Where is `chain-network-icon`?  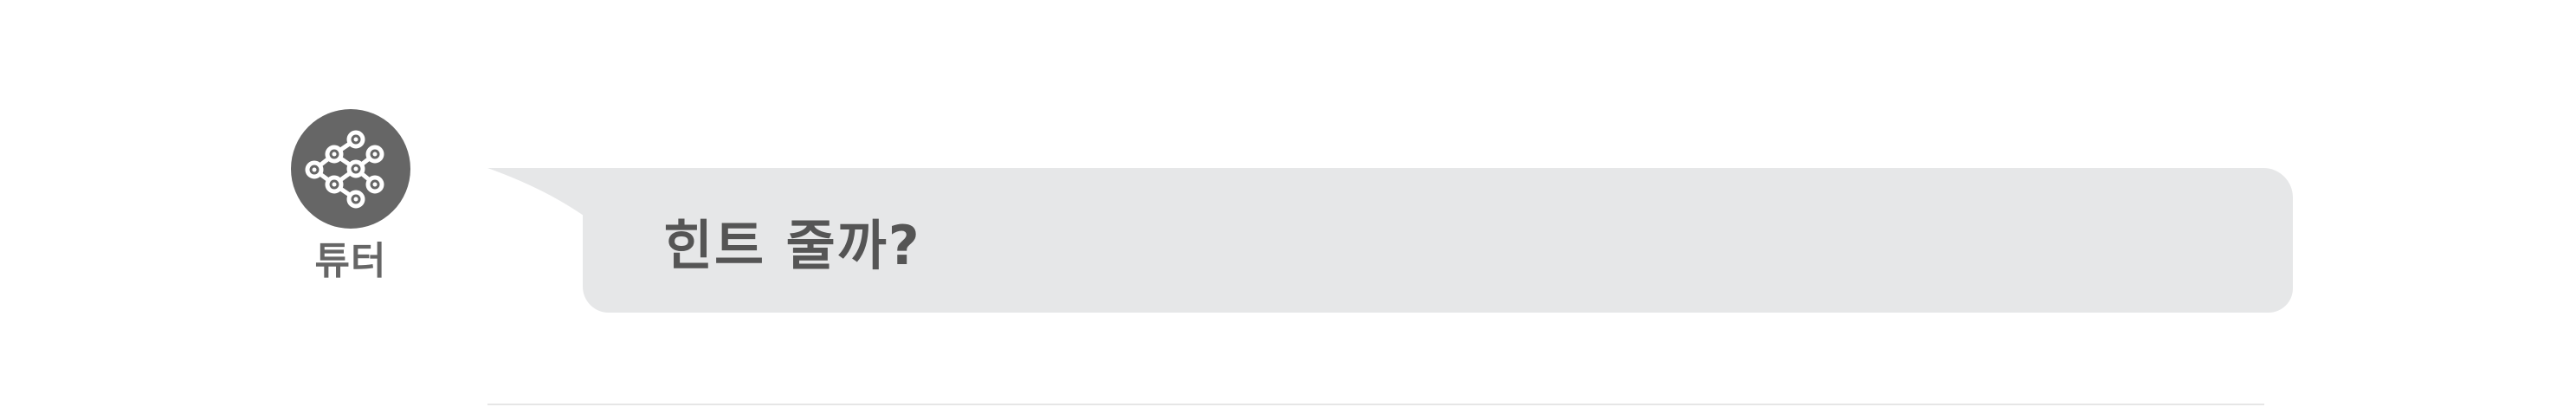
chain-network-icon is located at coordinates (344, 169).